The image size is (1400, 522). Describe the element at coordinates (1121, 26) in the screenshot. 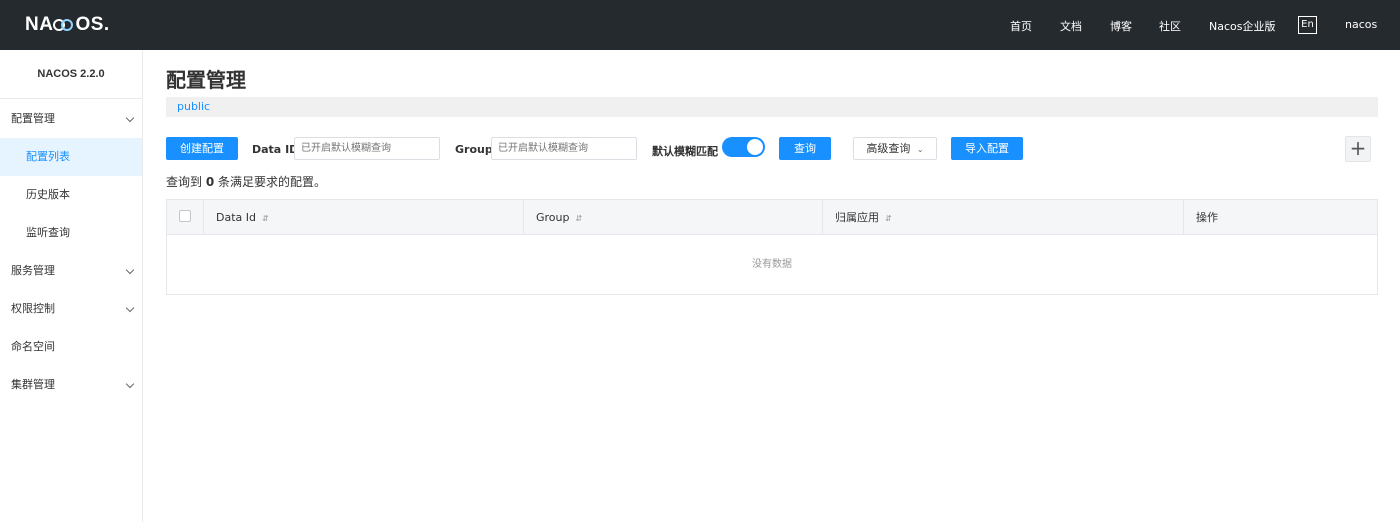

I see `nav-blog: 博客` at that location.